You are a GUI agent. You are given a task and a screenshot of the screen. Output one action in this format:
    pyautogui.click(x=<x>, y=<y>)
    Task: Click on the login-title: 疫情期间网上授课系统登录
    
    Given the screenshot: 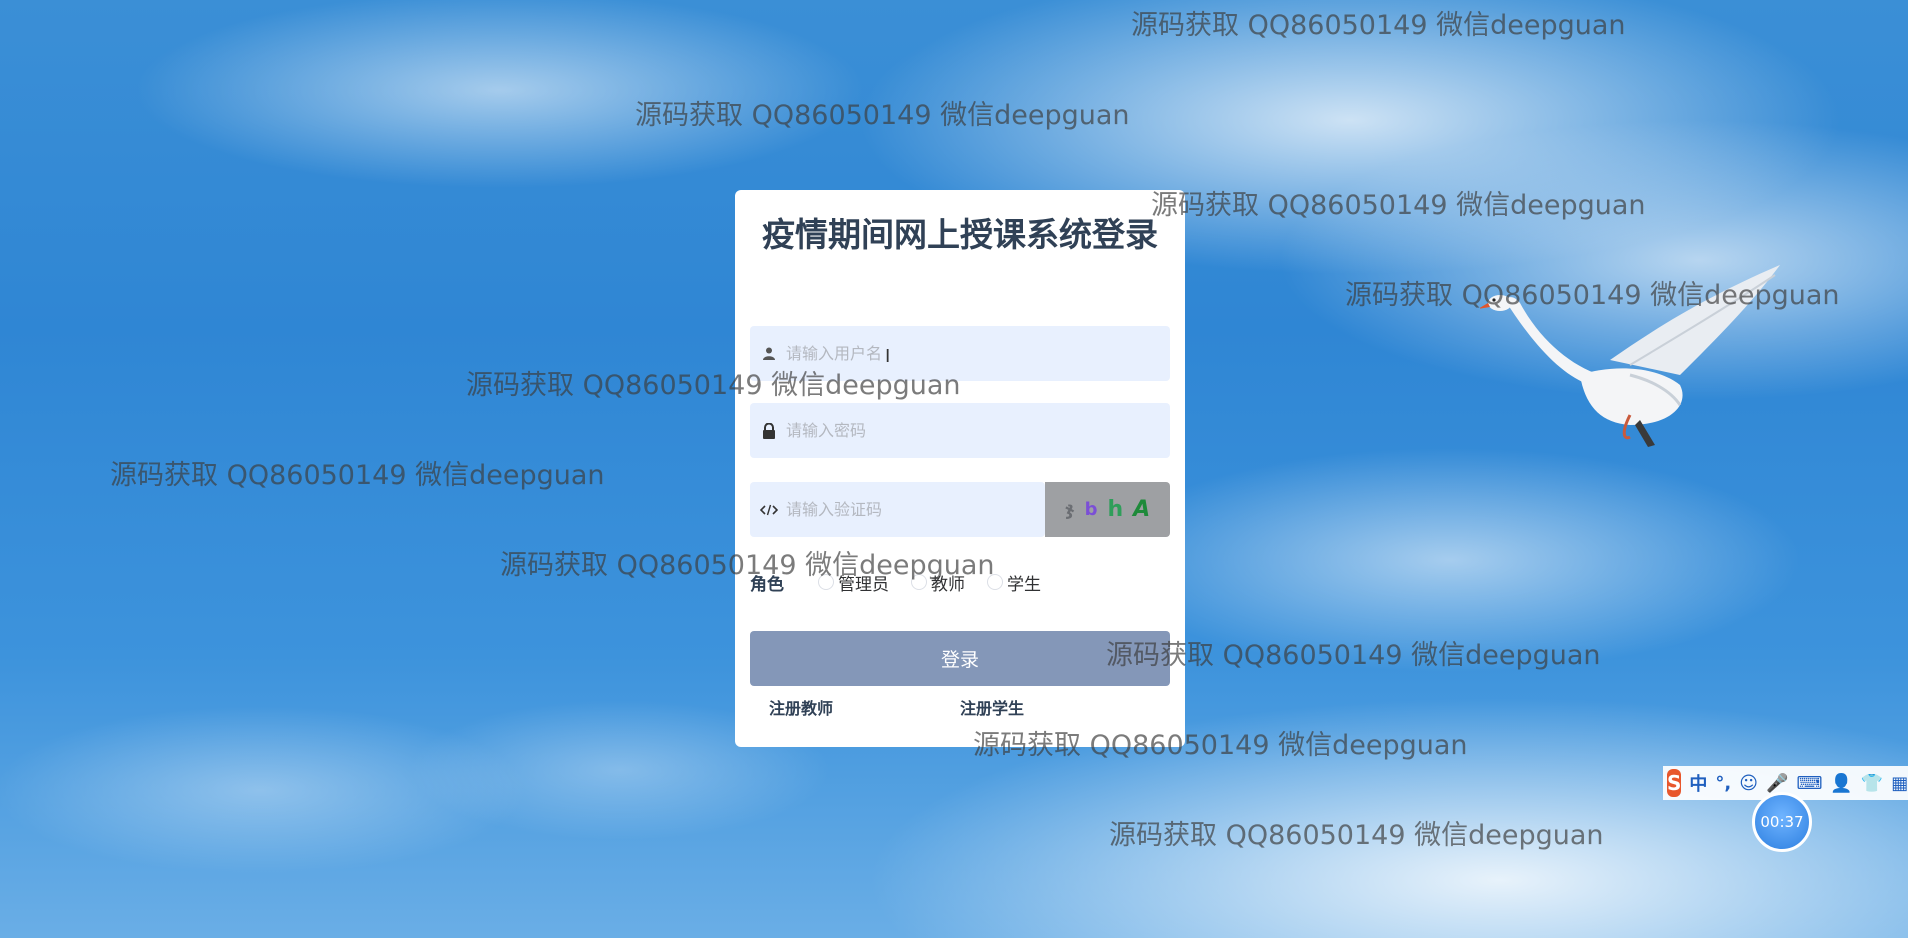 What is the action you would take?
    pyautogui.click(x=960, y=234)
    